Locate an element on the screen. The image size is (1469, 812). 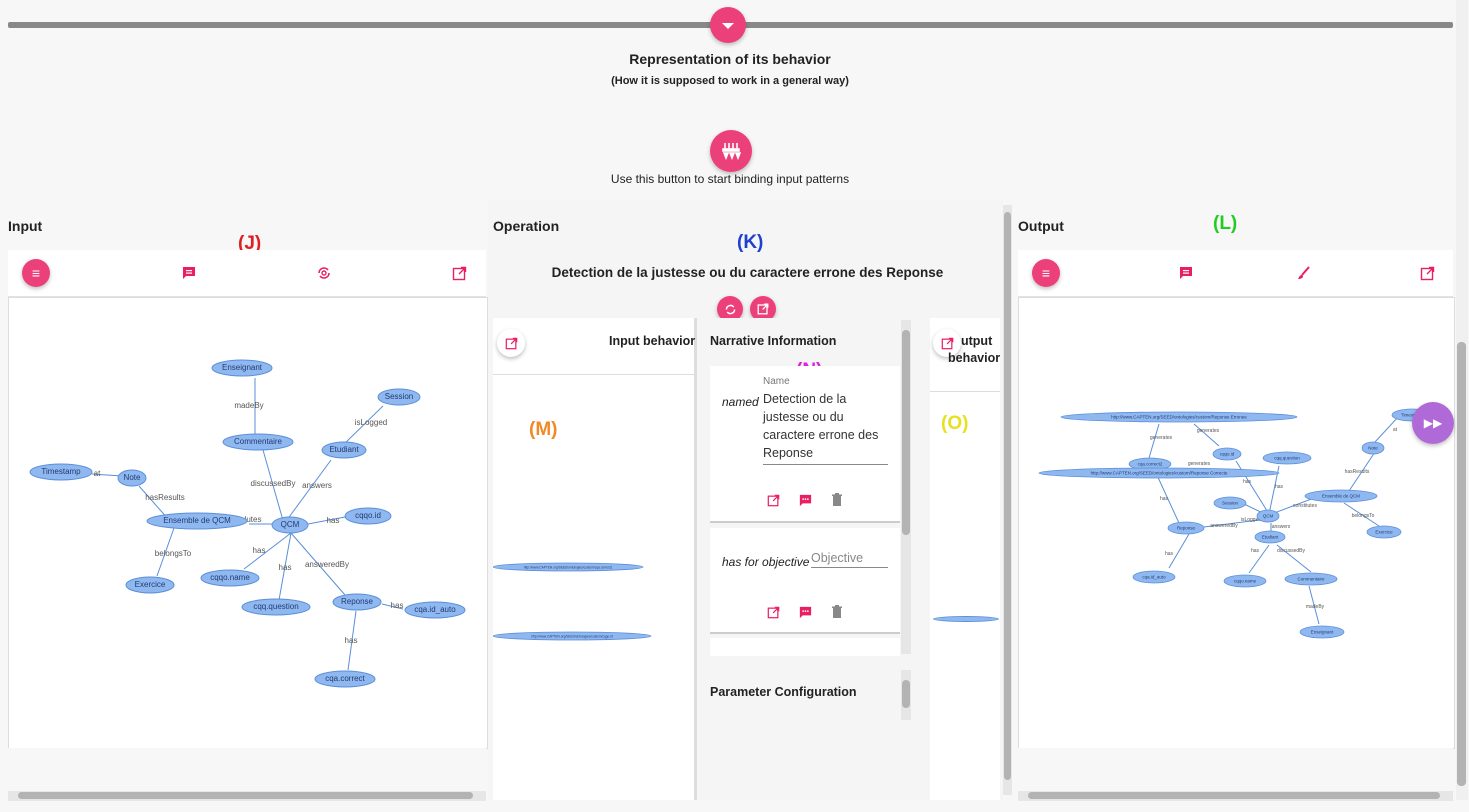
objective-comment-button is located at coordinates (805, 612).